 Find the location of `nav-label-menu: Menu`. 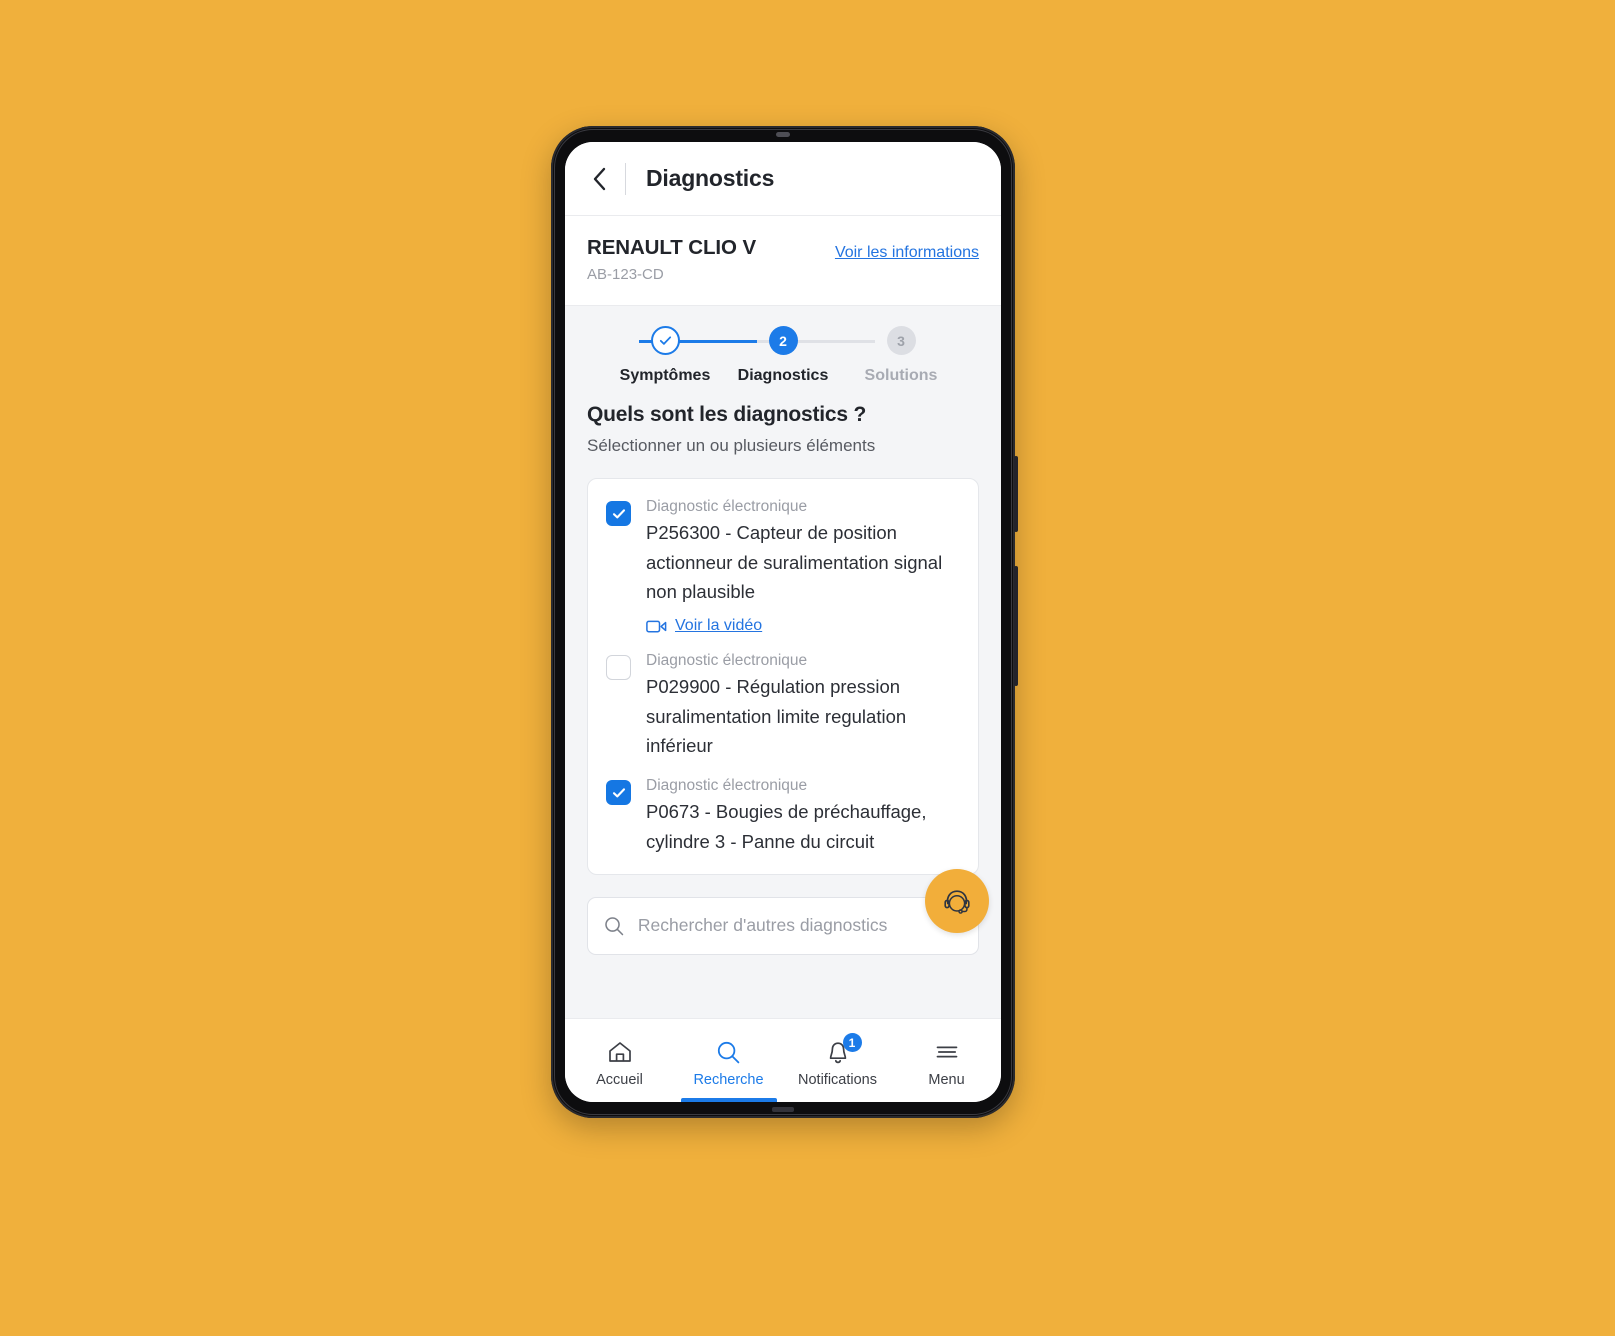

nav-label-menu: Menu is located at coordinates (946, 1080).